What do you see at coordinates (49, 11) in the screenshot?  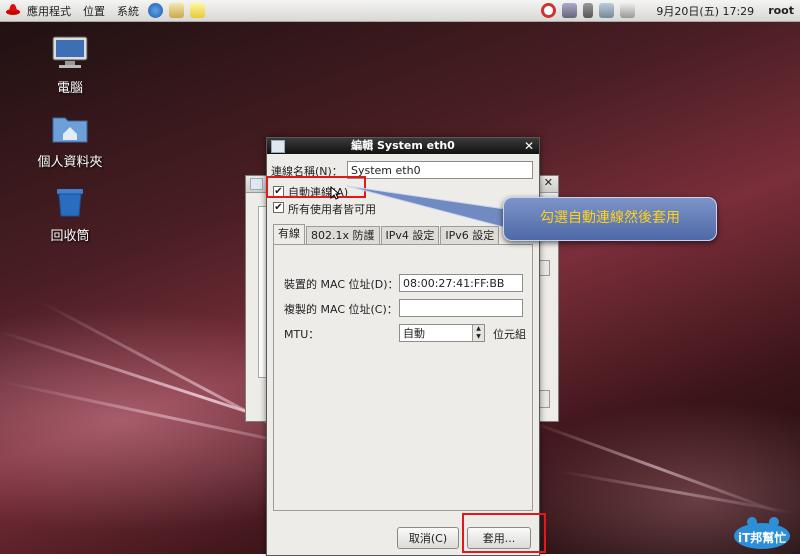 I see `menu-applications: 應用程式` at bounding box center [49, 11].